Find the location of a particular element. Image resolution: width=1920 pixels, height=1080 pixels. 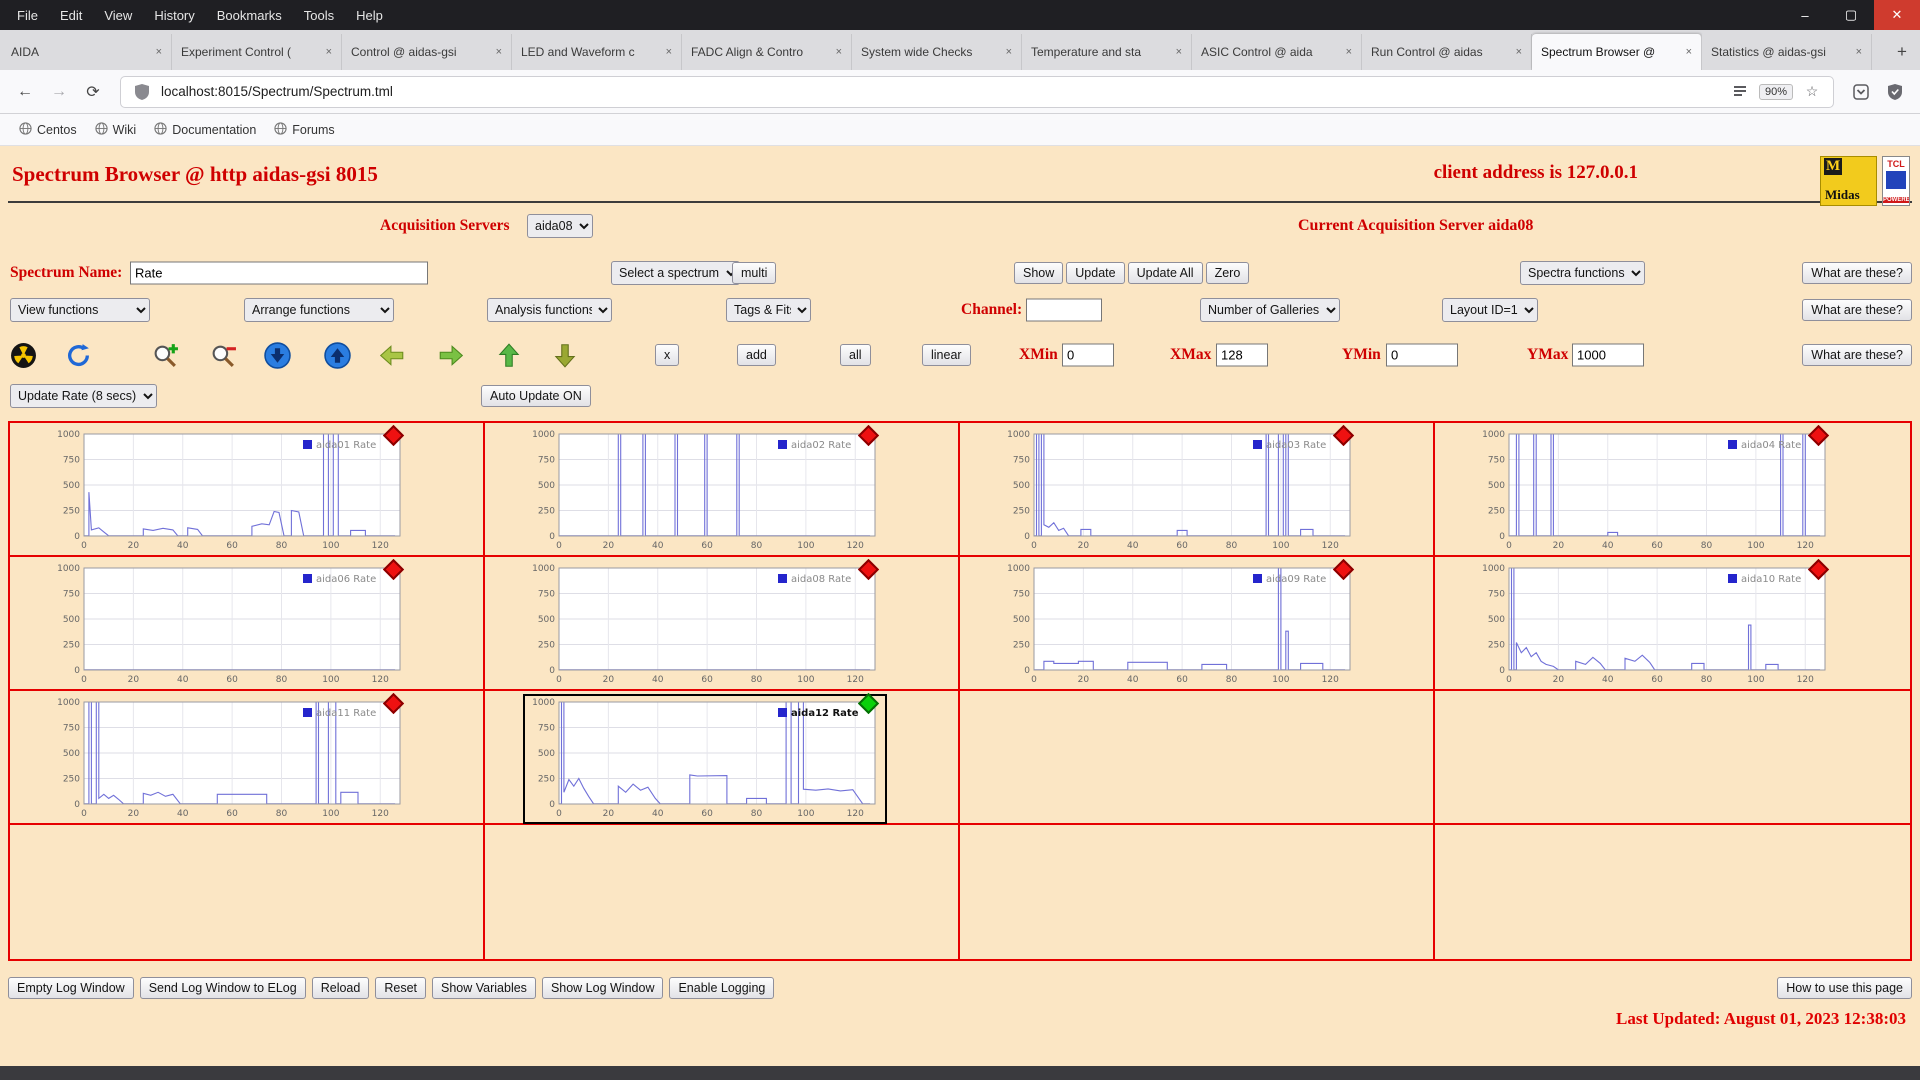

spectrum-chart-aida08-rate: 0 250 500 750 1000 0 20 40 60 80 100 120 aida08 Rate is located at coordinates (705, 623).